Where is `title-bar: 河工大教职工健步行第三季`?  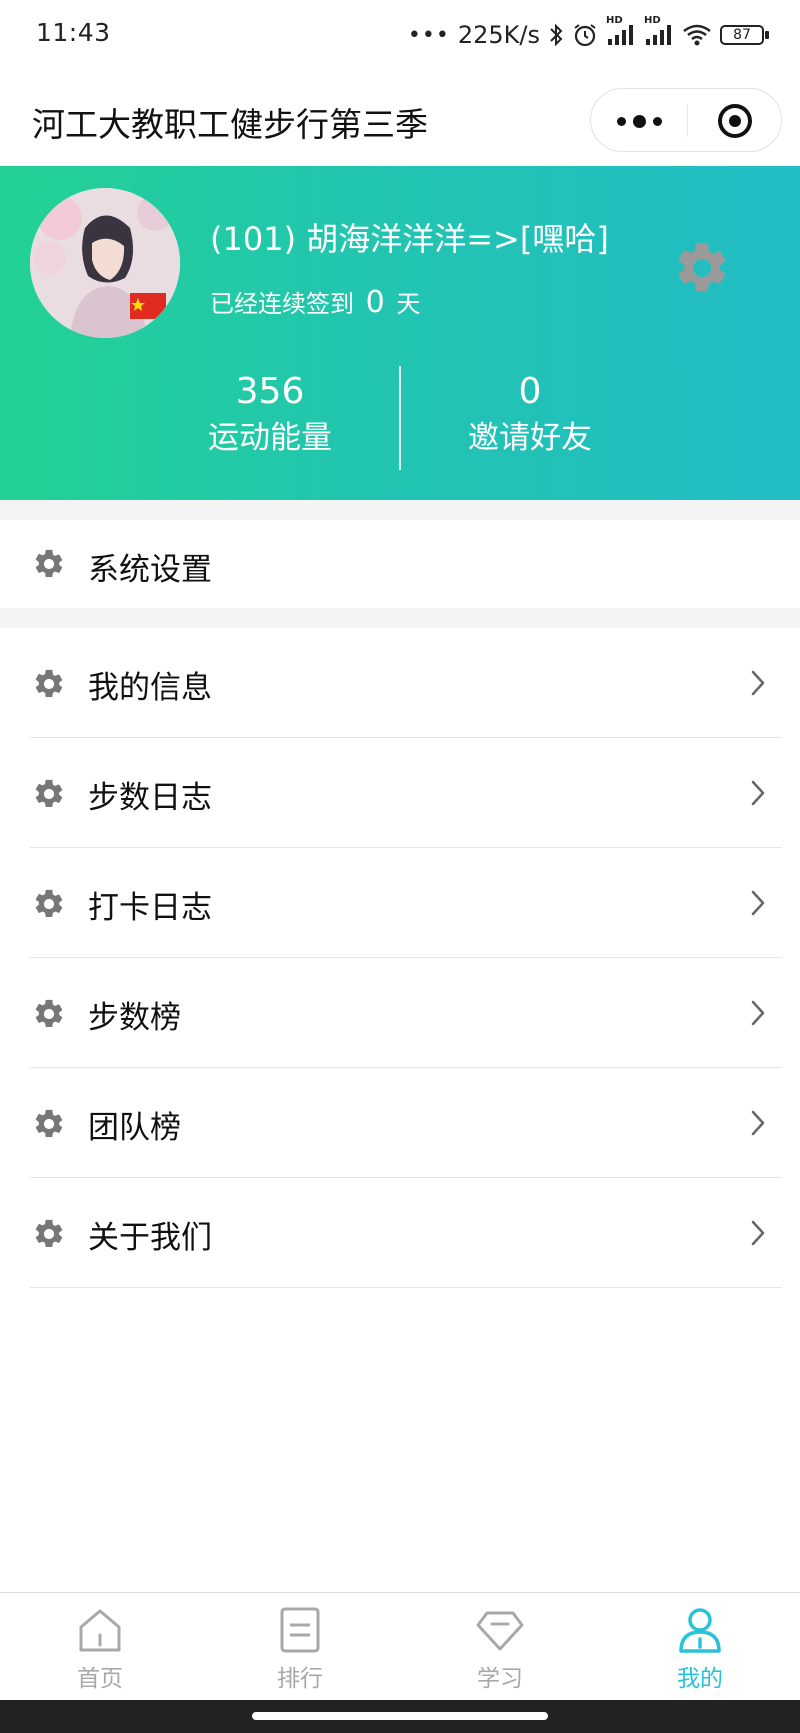 title-bar: 河工大教职工健步行第三季 is located at coordinates (400, 118).